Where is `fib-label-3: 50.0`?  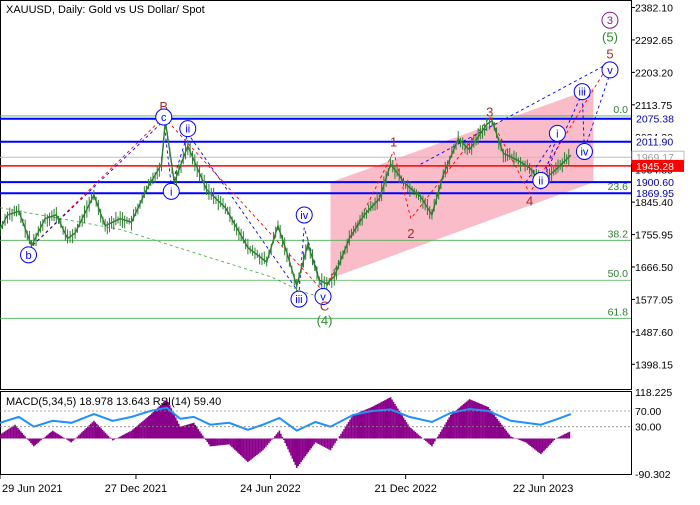 fib-label-3: 50.0 is located at coordinates (618, 274).